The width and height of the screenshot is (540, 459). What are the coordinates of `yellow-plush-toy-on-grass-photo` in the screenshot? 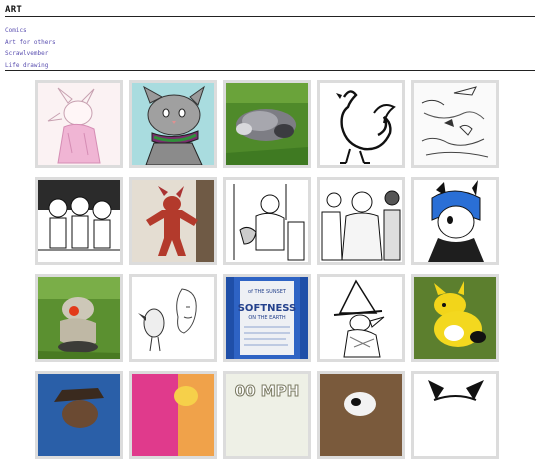 It's located at (455, 318).